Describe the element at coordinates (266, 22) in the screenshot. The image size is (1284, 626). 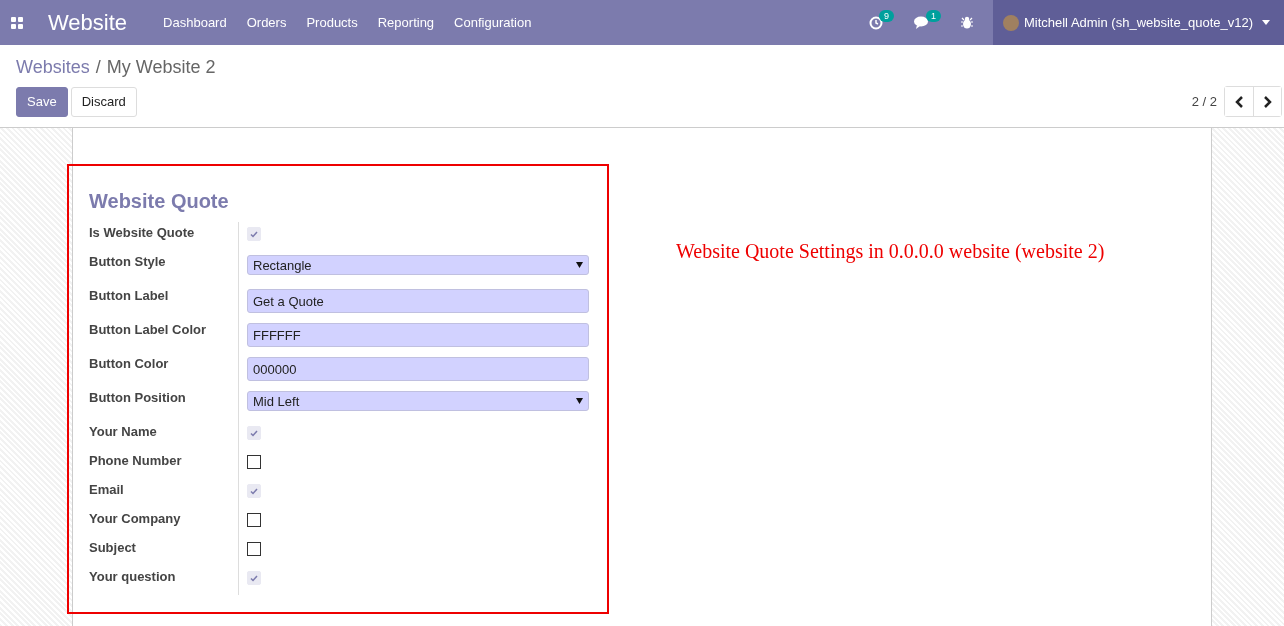
I see `menu-item: Orders` at that location.